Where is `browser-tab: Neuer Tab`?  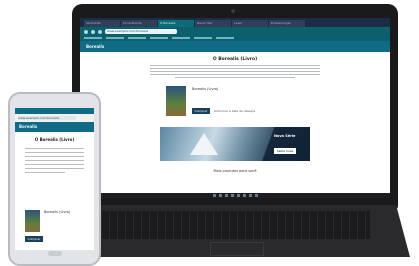 browser-tab: Neuer Tab is located at coordinates (213, 23).